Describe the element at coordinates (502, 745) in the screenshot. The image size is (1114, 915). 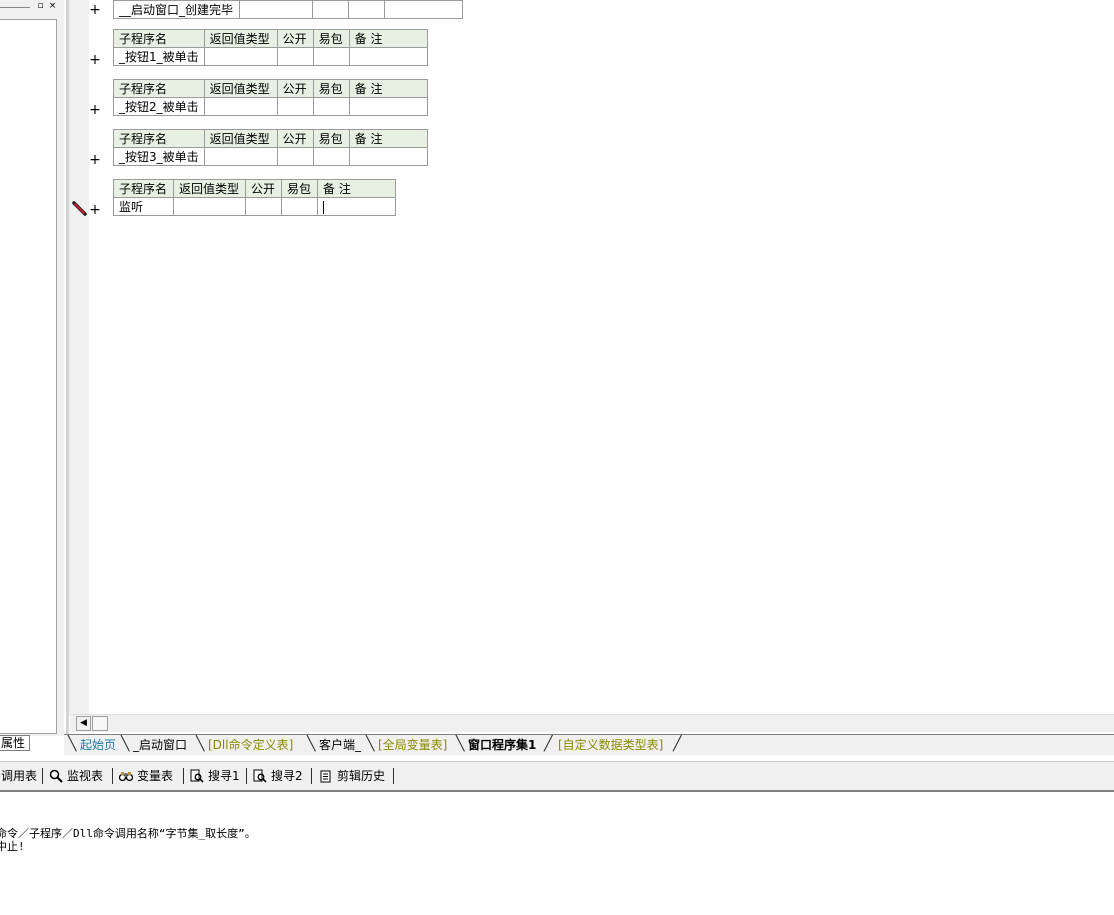
I see `tab-window-assembly: 窗口程序集1` at that location.